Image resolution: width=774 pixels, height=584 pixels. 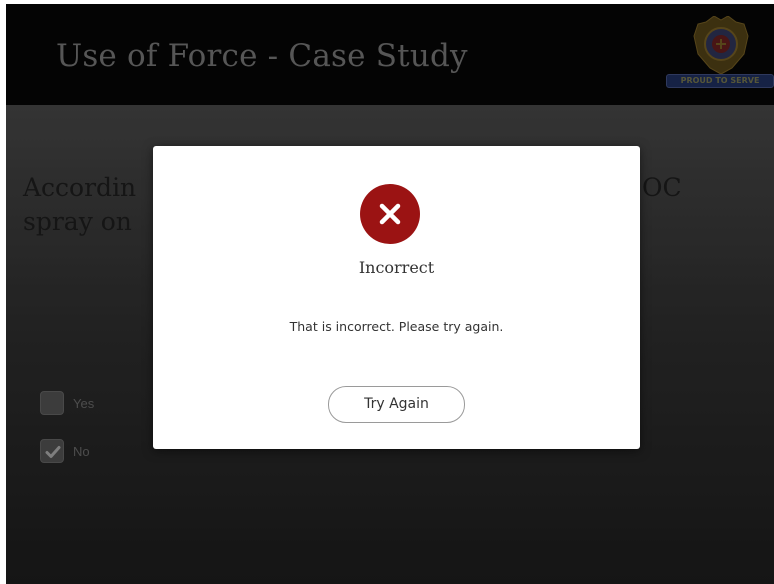 I want to click on modal-title: Incorrect, so click(x=396, y=267).